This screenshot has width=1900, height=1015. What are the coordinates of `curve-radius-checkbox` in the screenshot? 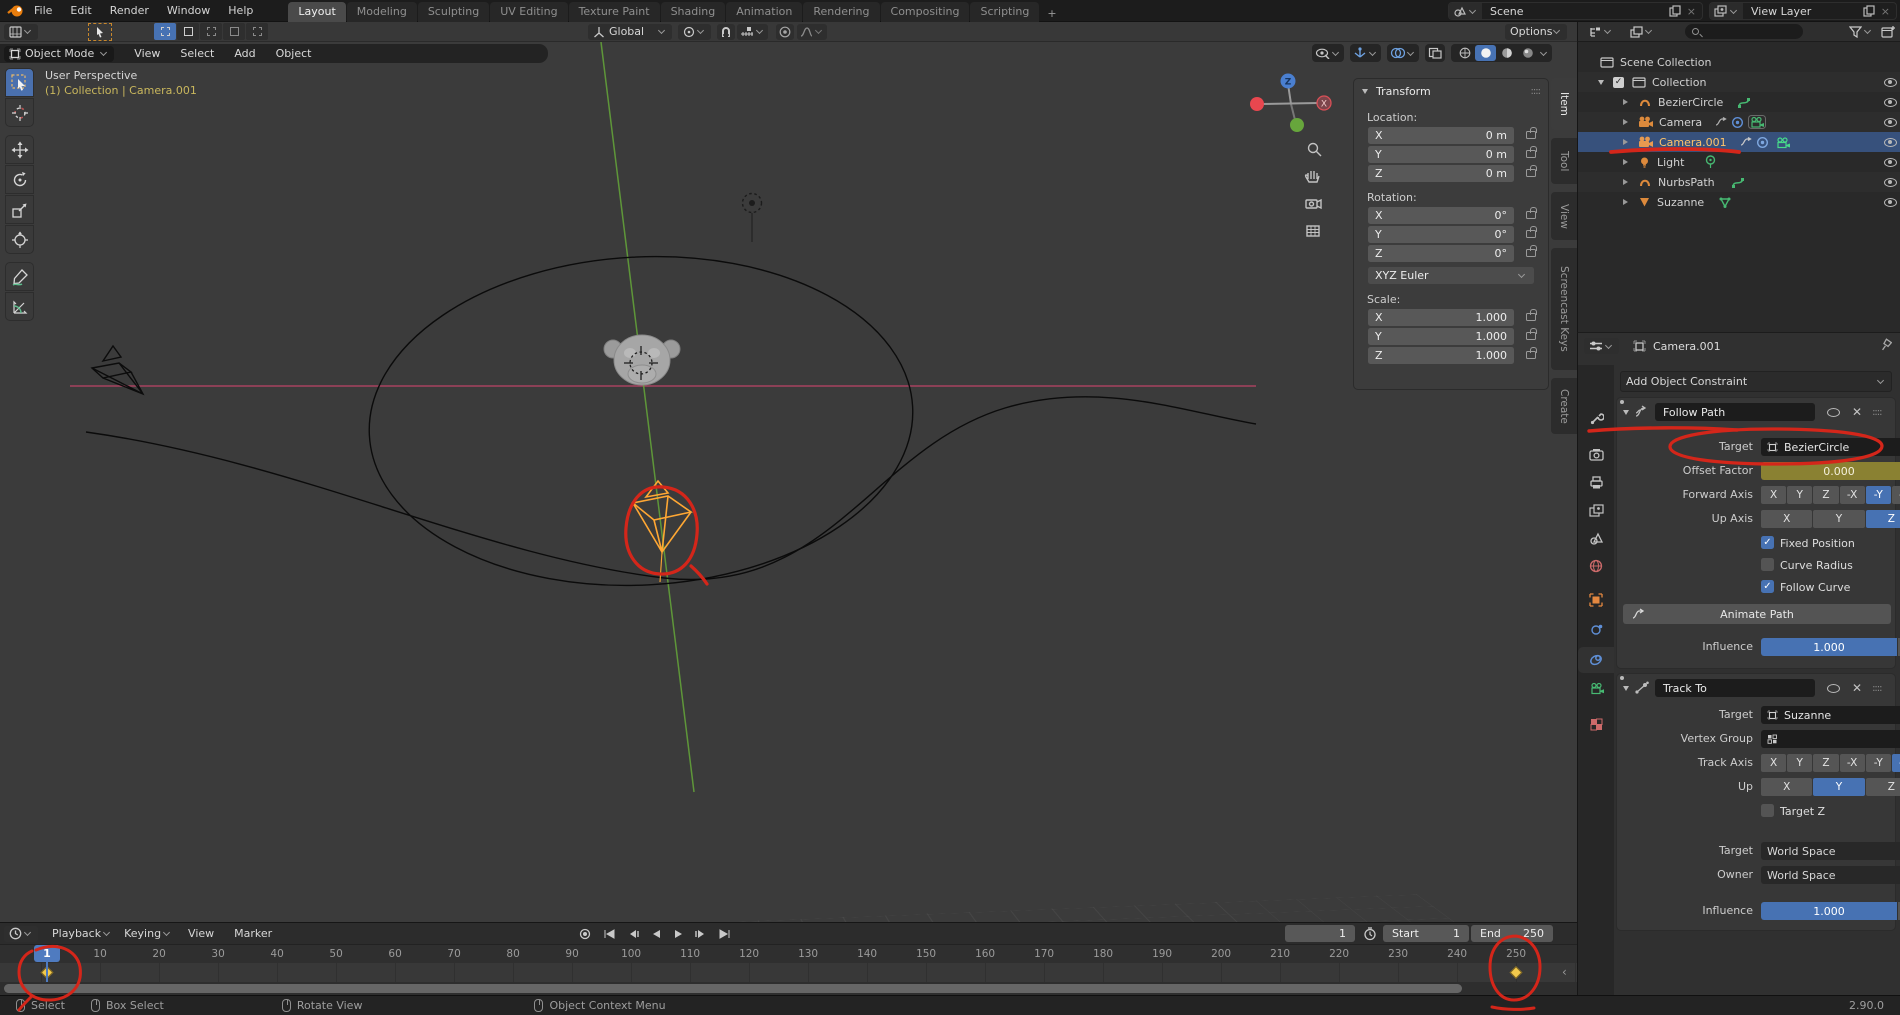 It's located at (1767, 564).